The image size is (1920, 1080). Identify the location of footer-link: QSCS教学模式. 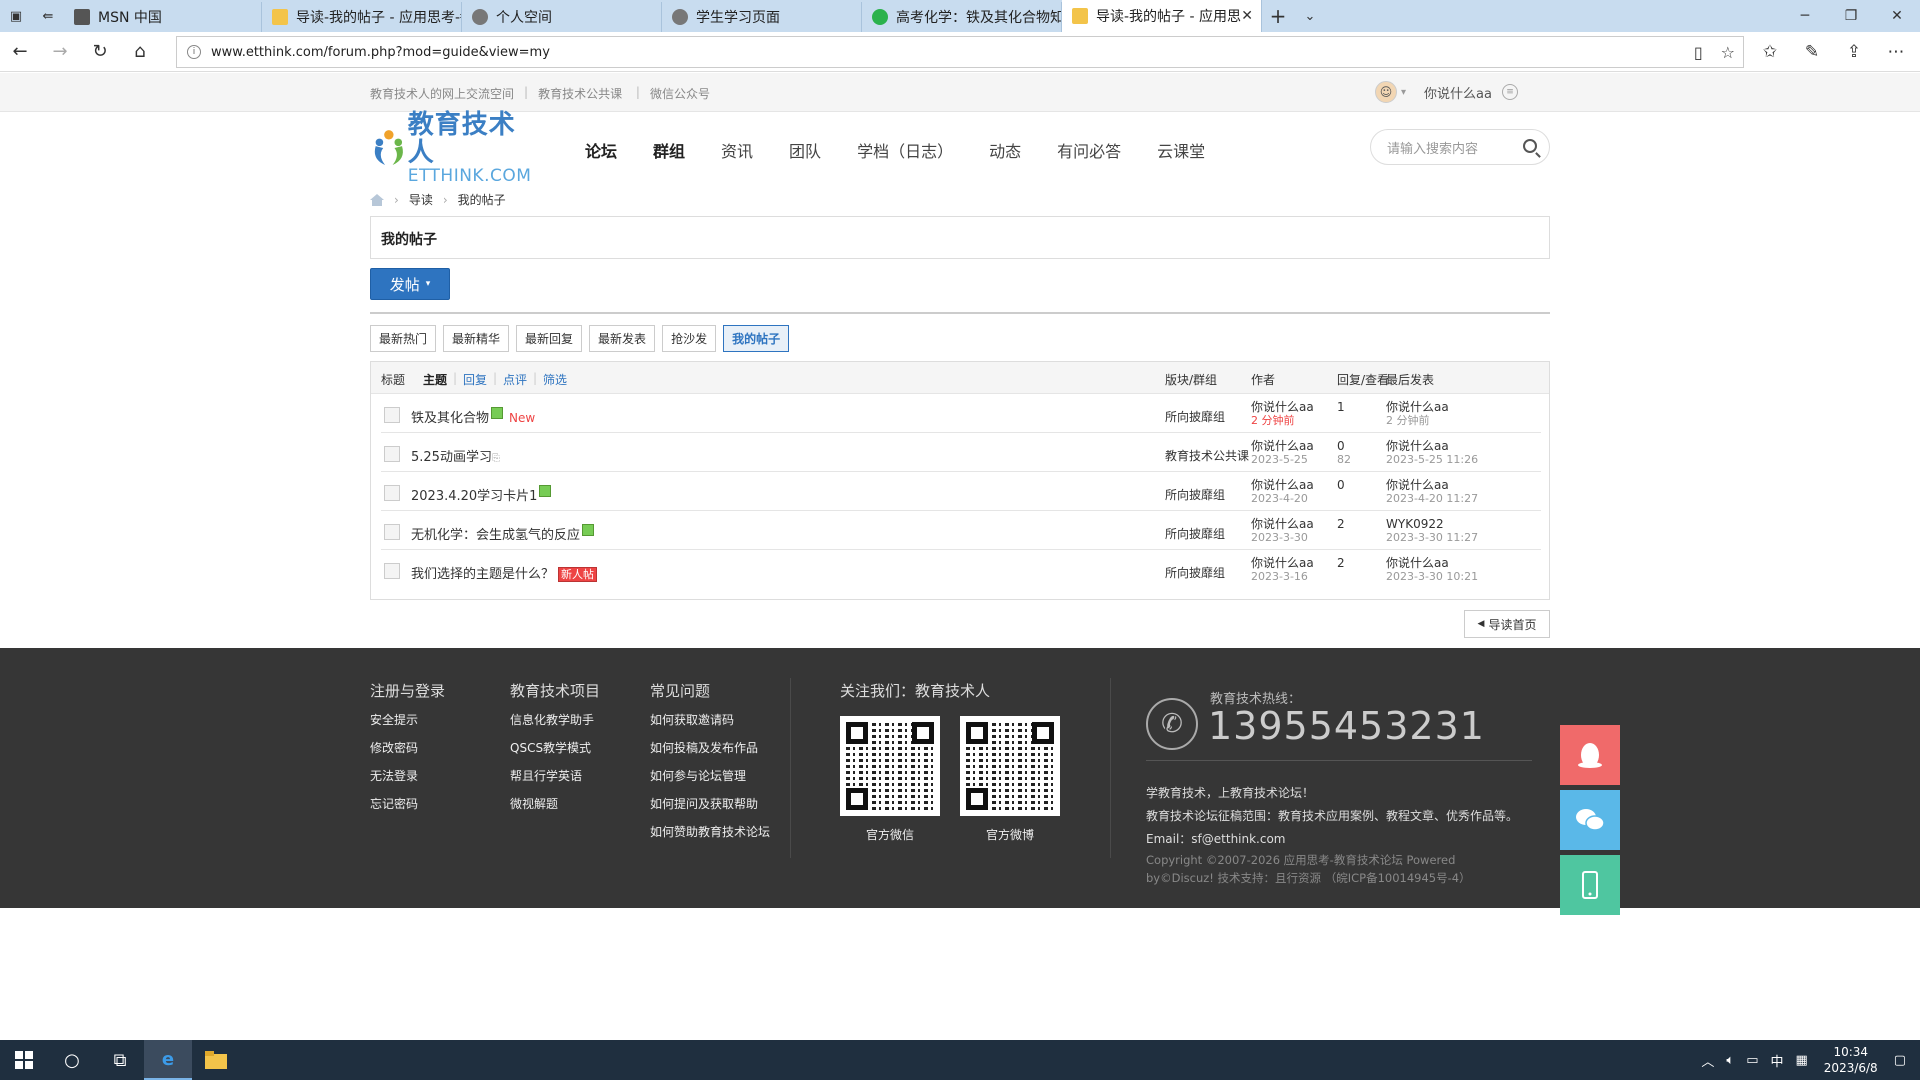
(555, 747).